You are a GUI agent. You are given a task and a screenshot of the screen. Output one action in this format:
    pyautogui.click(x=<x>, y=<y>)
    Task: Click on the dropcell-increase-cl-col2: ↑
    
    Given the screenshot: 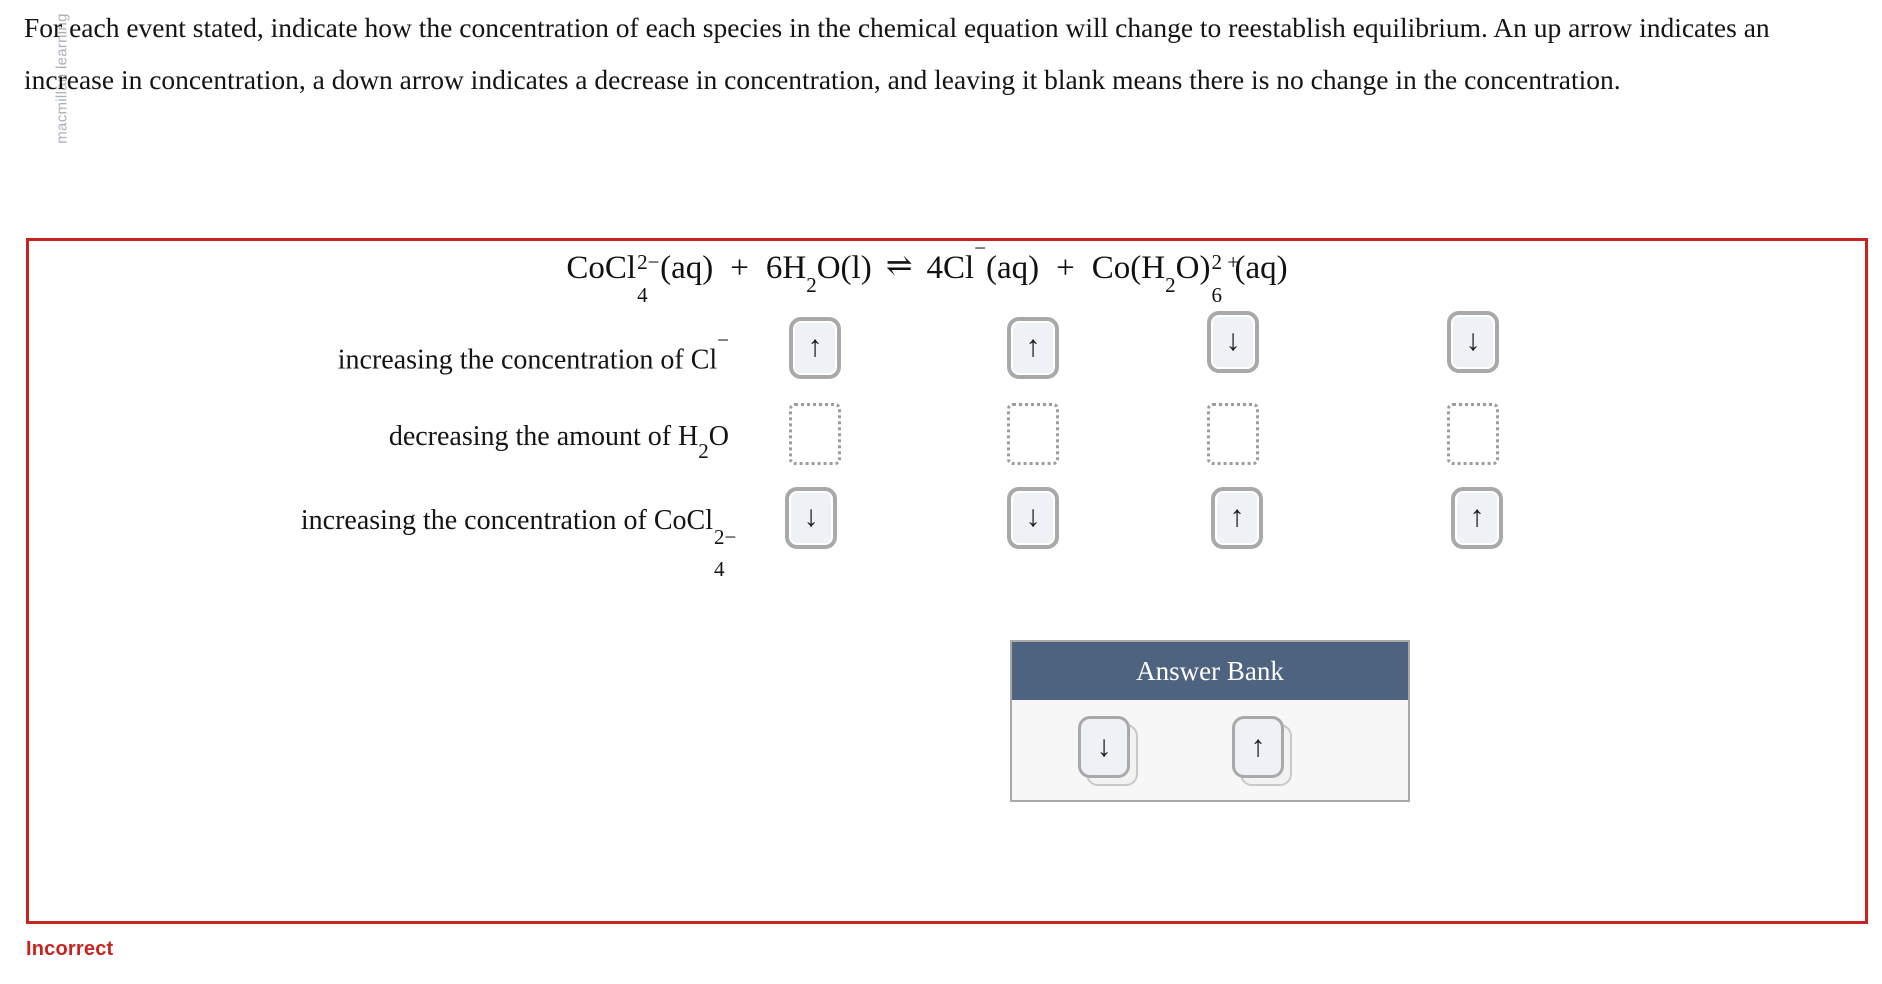 What is the action you would take?
    pyautogui.click(x=1040, y=350)
    